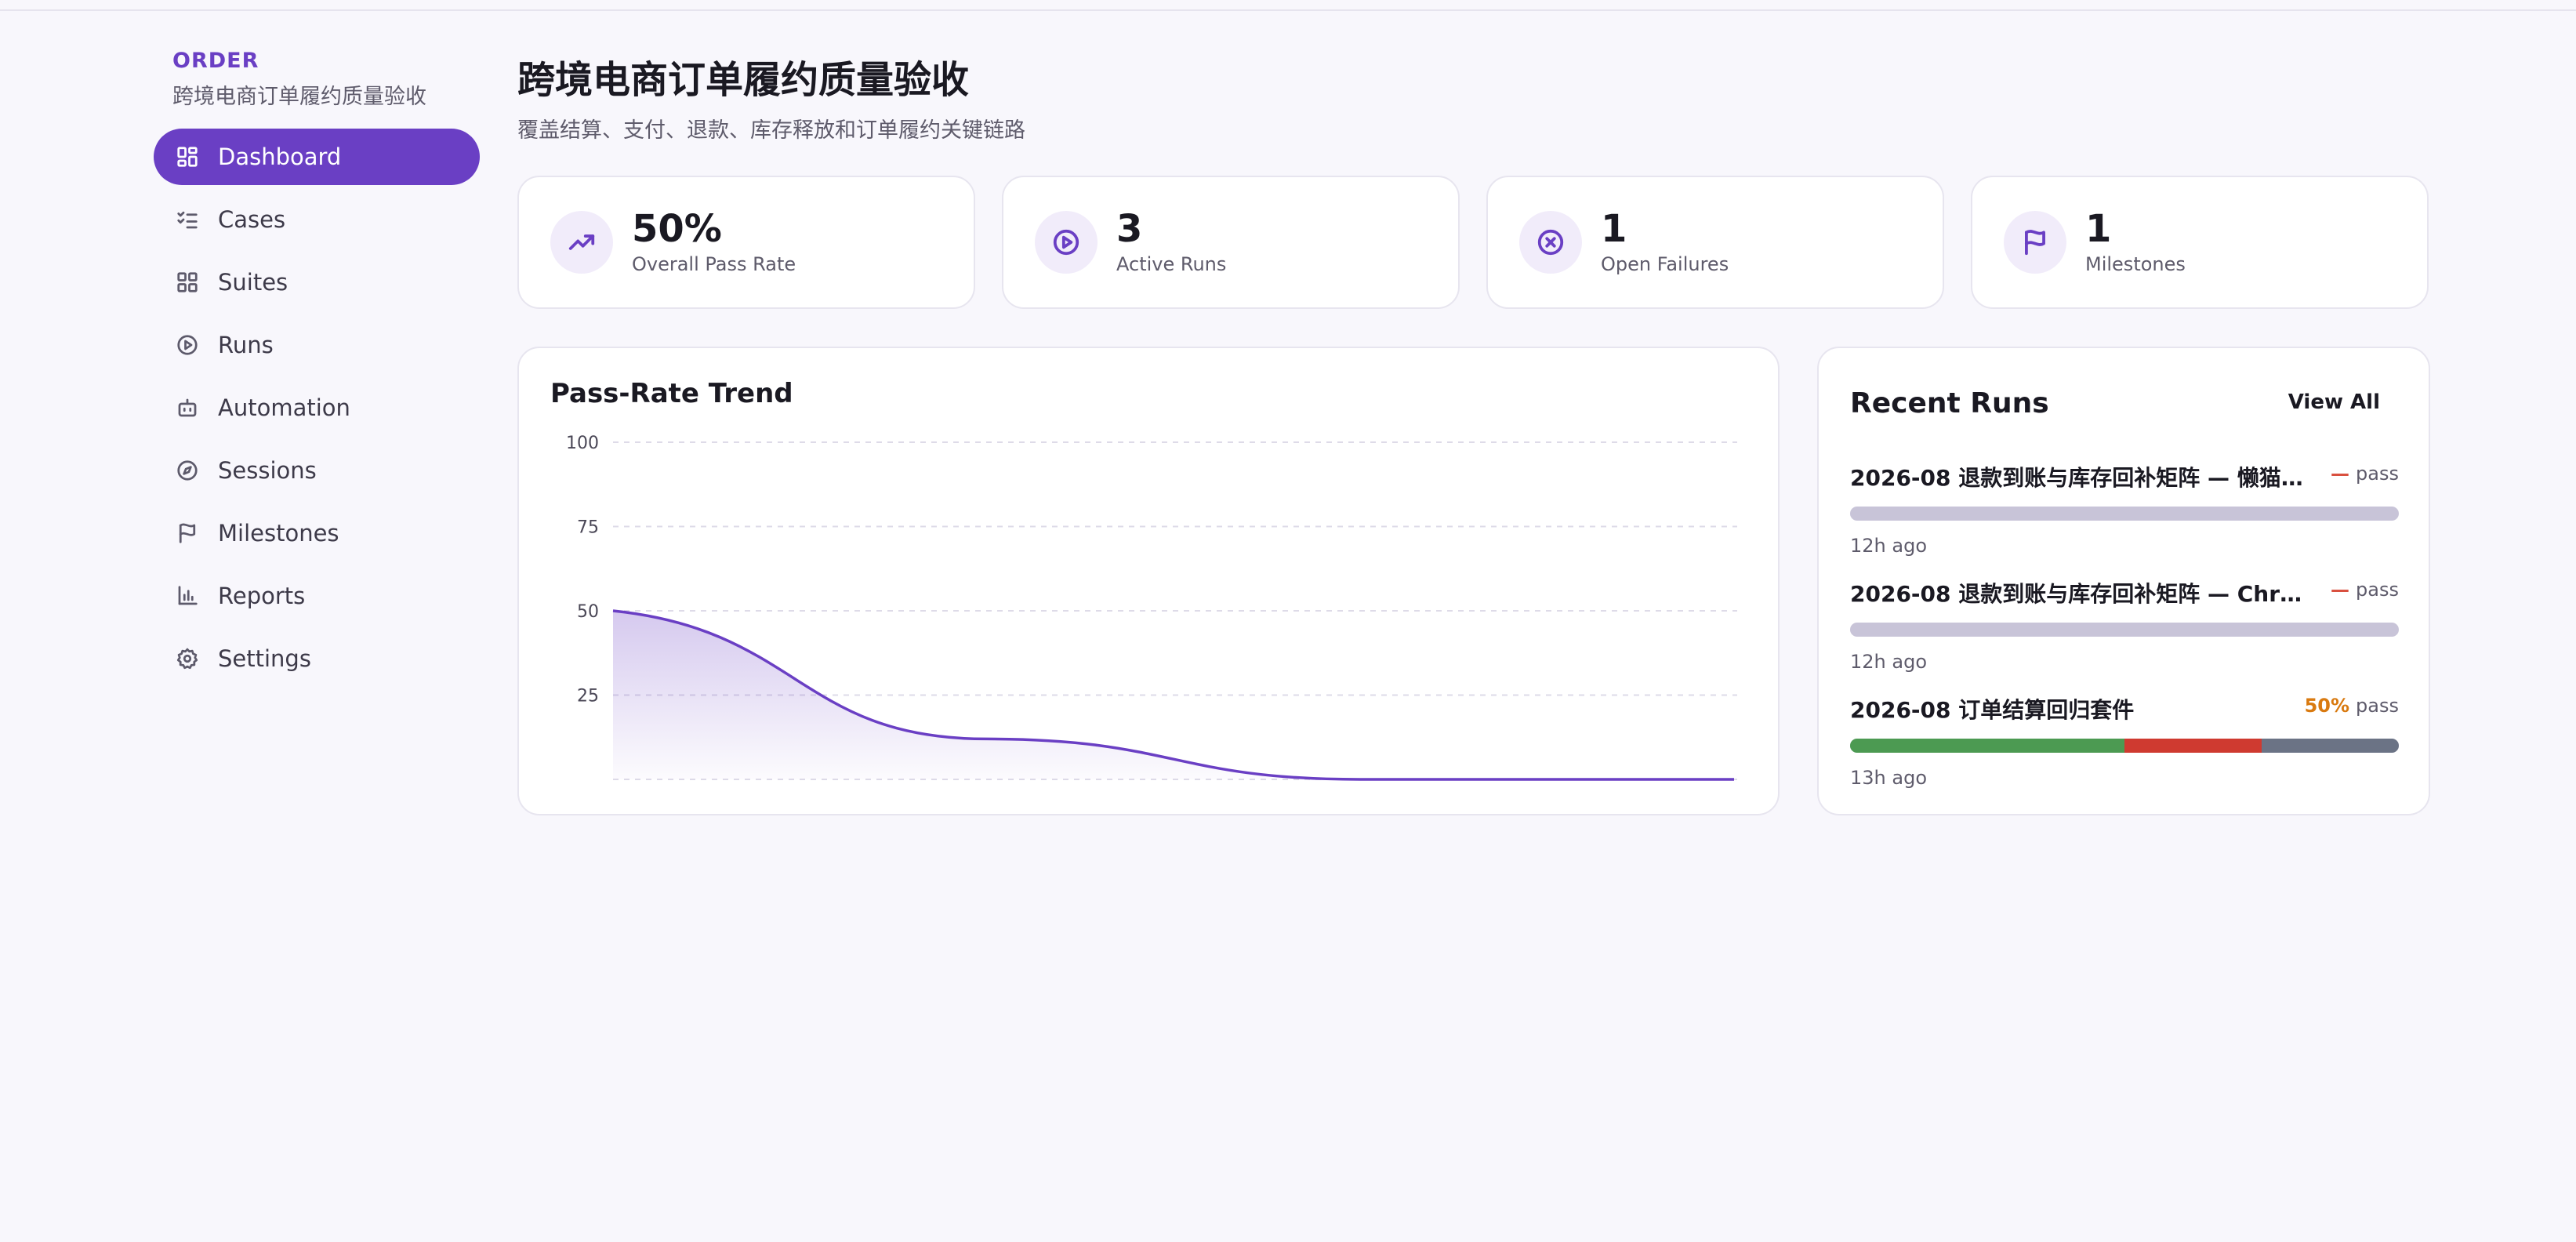 This screenshot has width=2576, height=1242. What do you see at coordinates (1172, 264) in the screenshot?
I see `stat-label: Active Runs` at bounding box center [1172, 264].